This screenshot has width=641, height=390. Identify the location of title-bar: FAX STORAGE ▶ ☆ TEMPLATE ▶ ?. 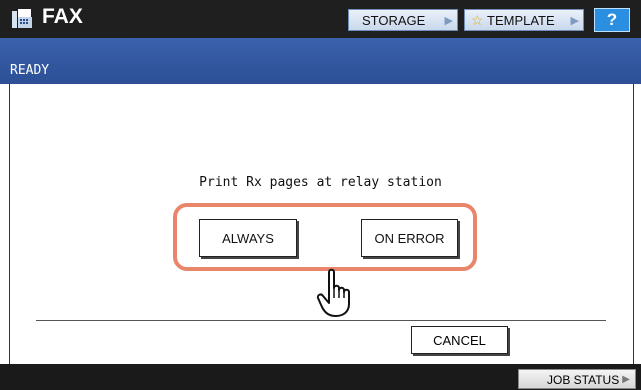
(320, 19).